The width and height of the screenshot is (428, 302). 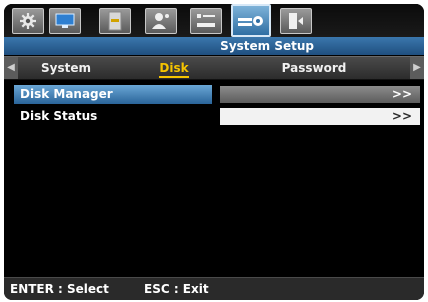 What do you see at coordinates (115, 21) in the screenshot?
I see `record-hdd-icon` at bounding box center [115, 21].